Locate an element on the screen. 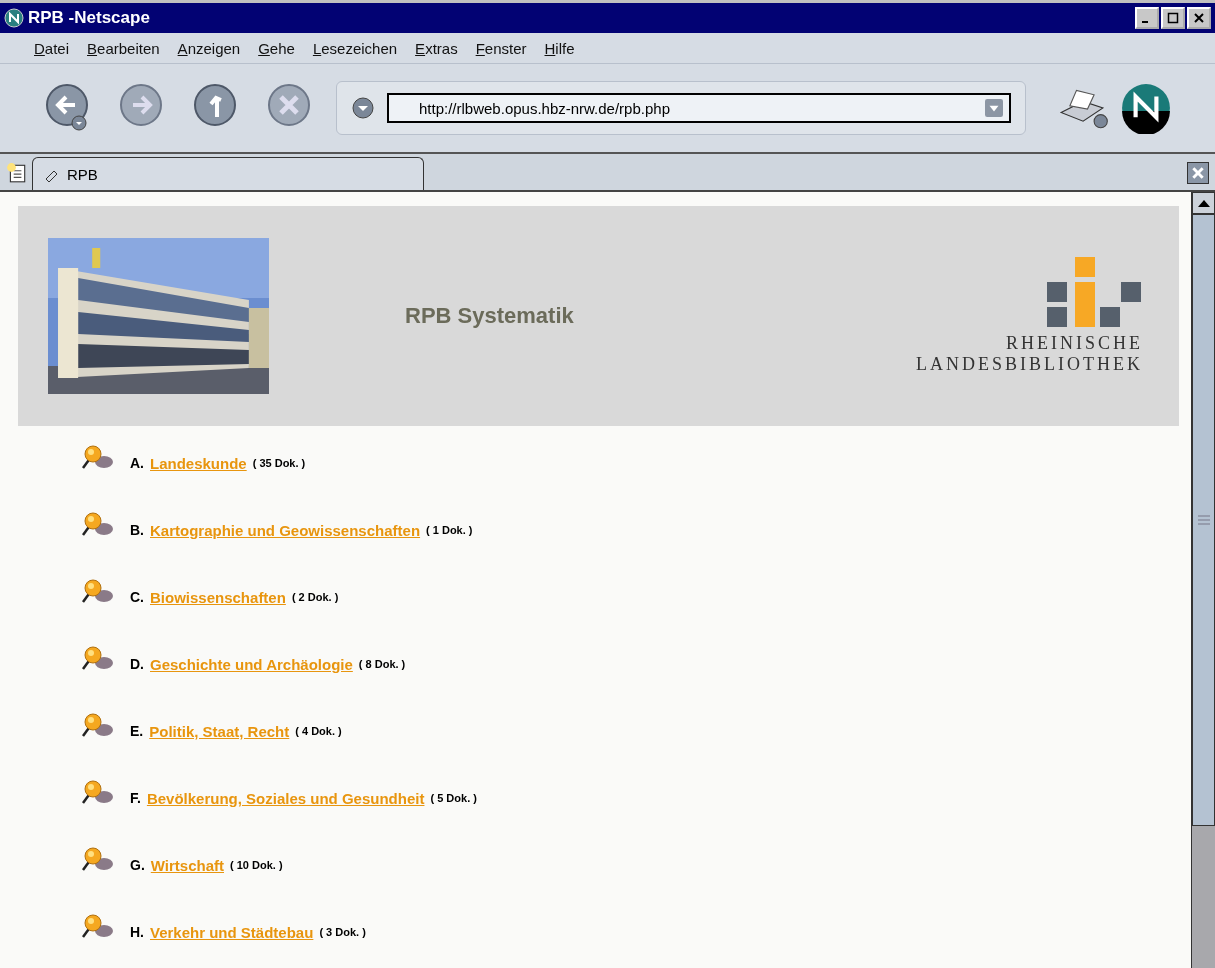 The width and height of the screenshot is (1215, 968). category-letter: E. is located at coordinates (137, 731).